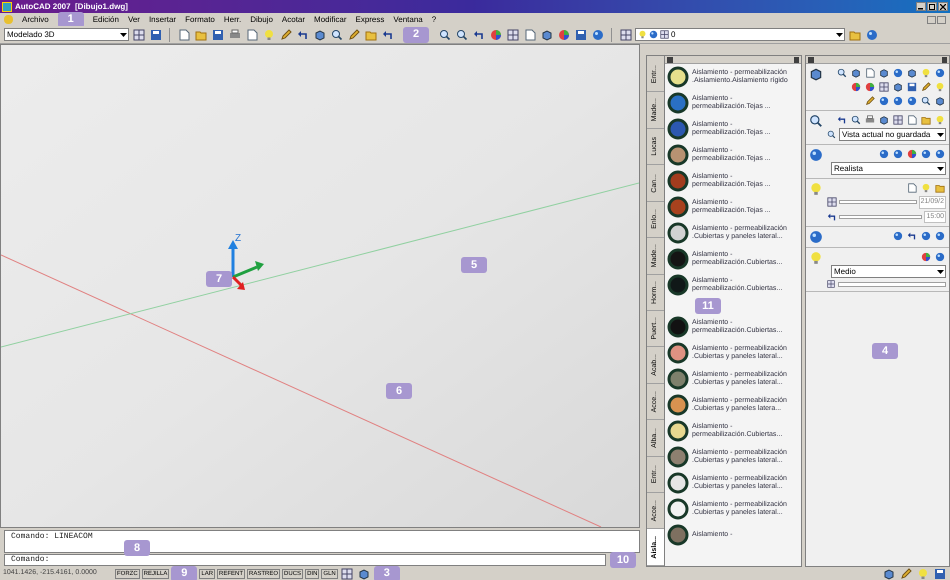  Describe the element at coordinates (330, 20) in the screenshot. I see `menu-item: Modificar` at that location.